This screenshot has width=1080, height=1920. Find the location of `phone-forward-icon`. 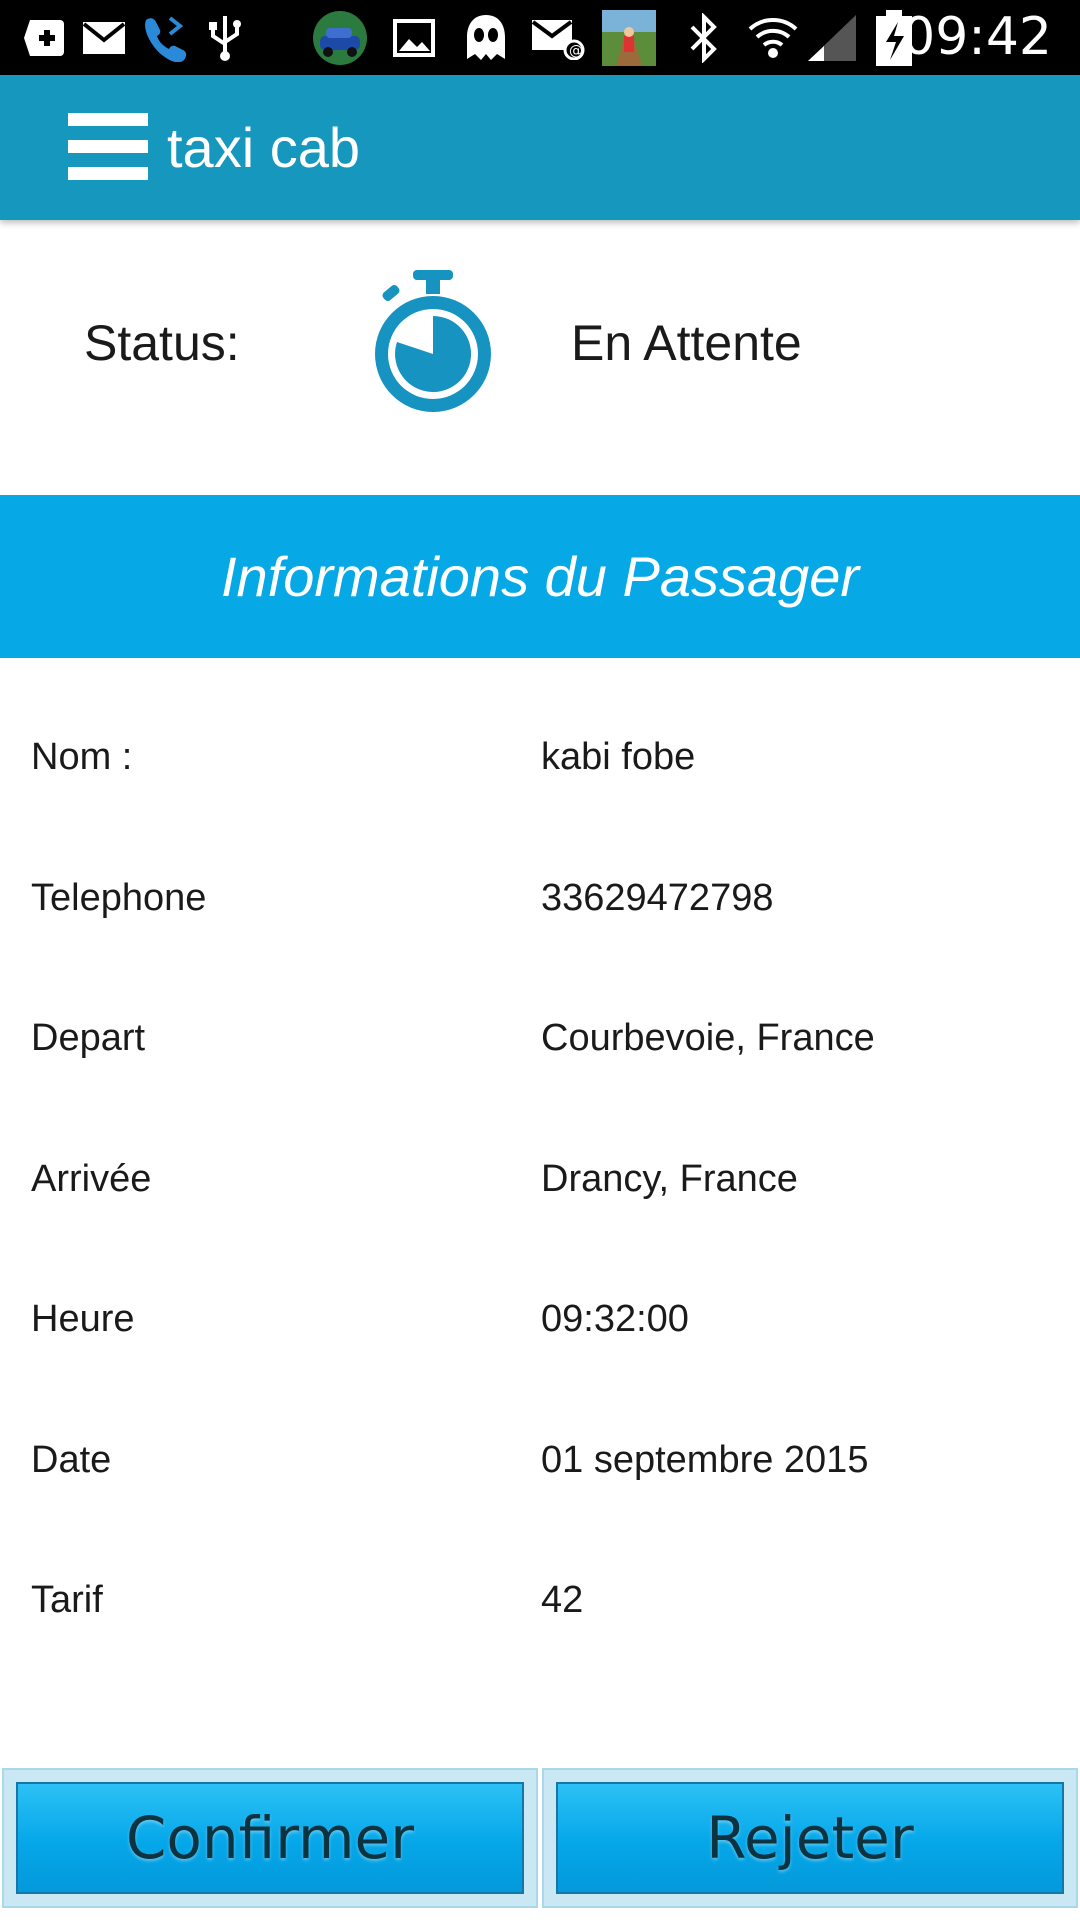

phone-forward-icon is located at coordinates (165, 38).